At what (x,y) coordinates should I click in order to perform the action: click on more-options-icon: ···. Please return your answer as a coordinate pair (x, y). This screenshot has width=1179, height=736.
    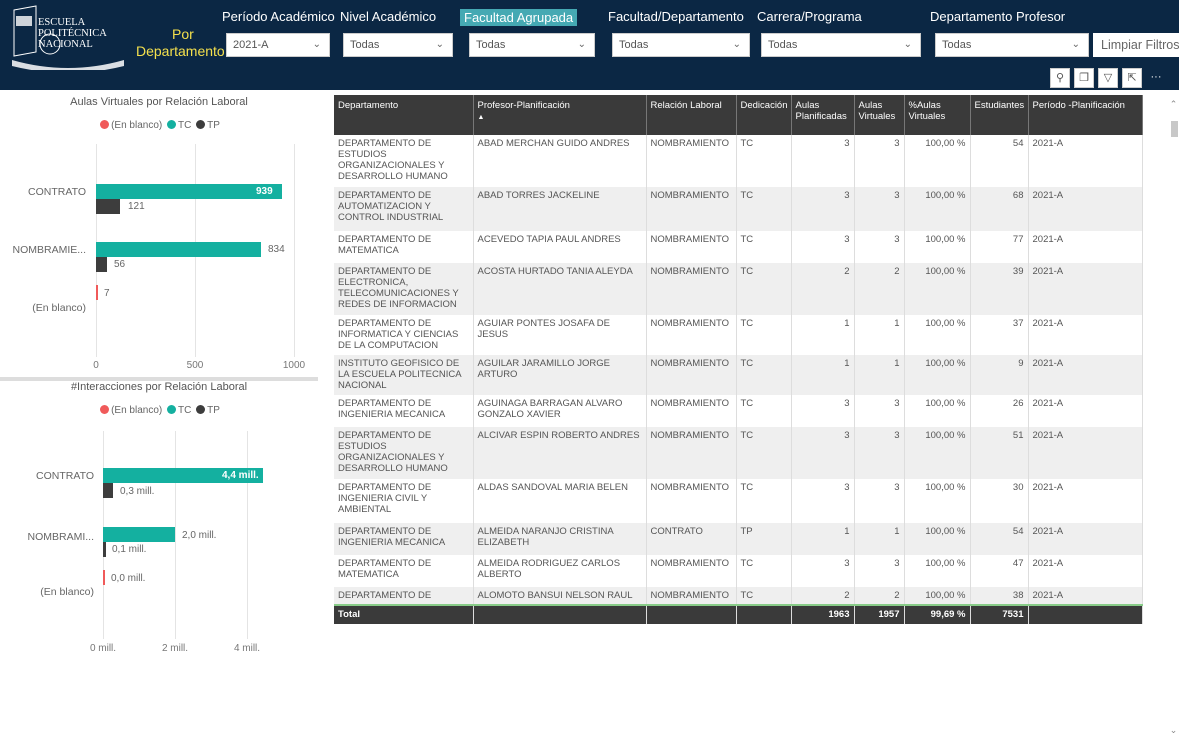
    Looking at the image, I should click on (1156, 78).